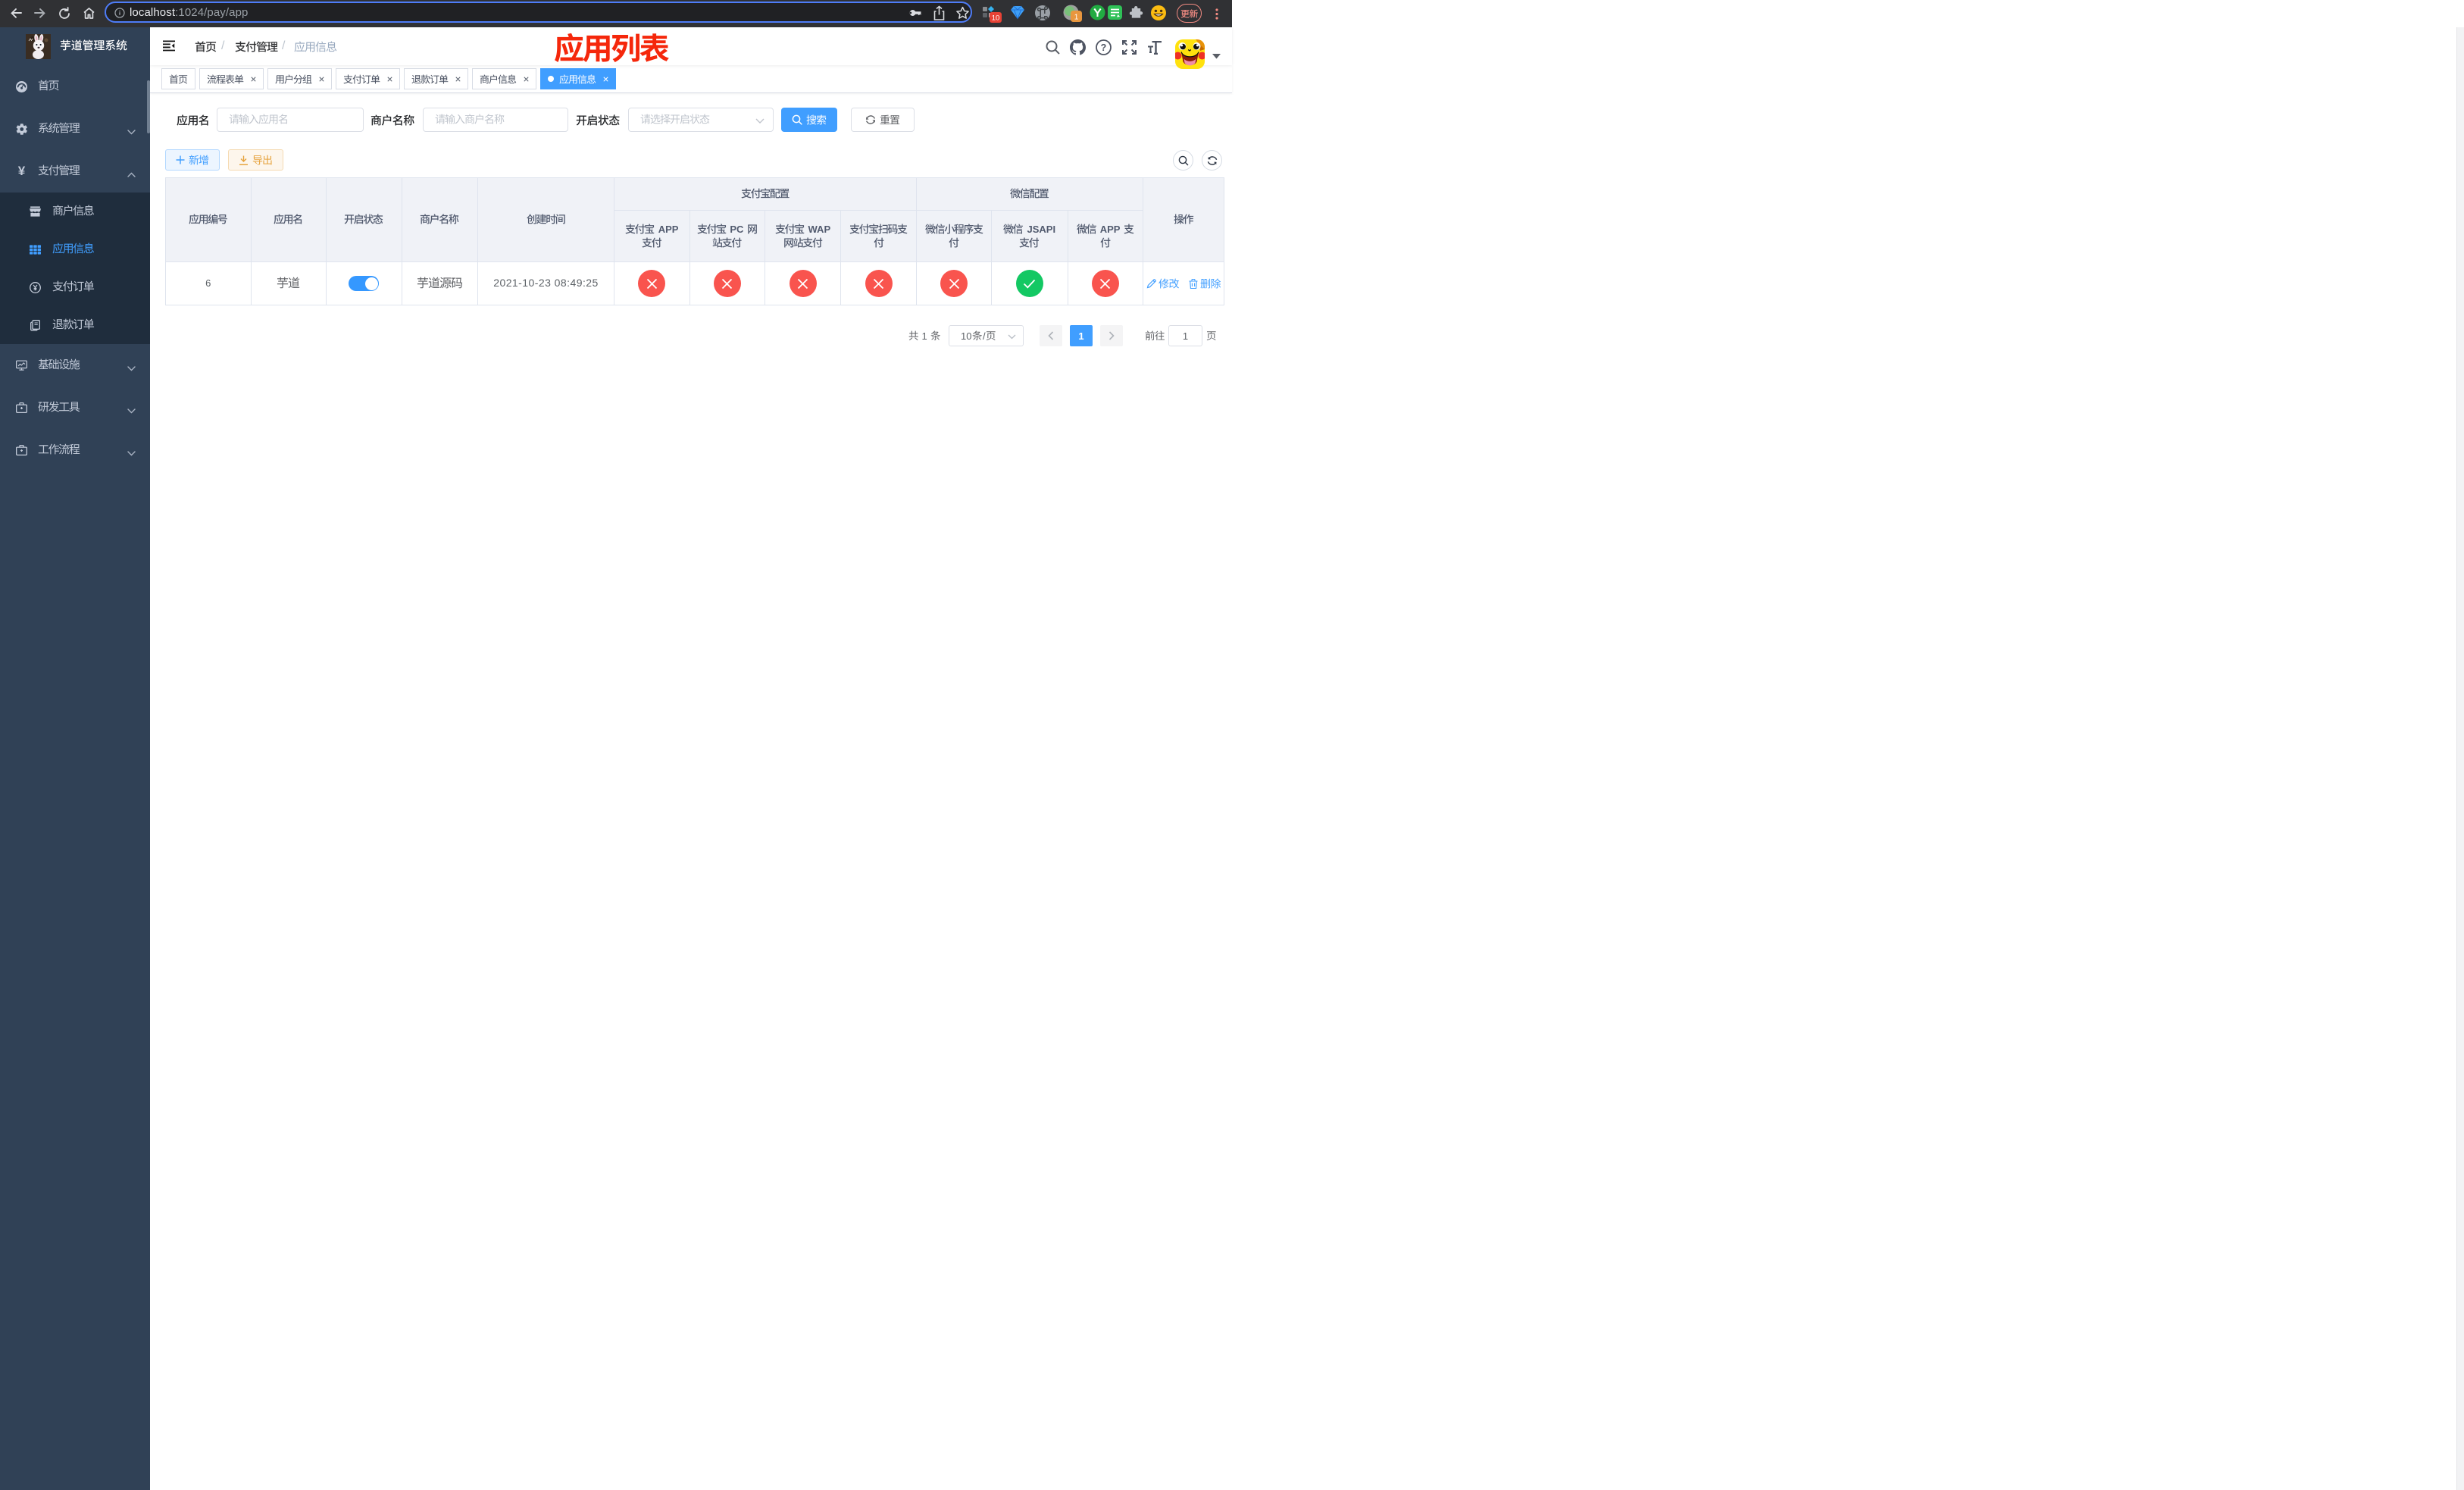  I want to click on svg-text: 10, so click(996, 18).